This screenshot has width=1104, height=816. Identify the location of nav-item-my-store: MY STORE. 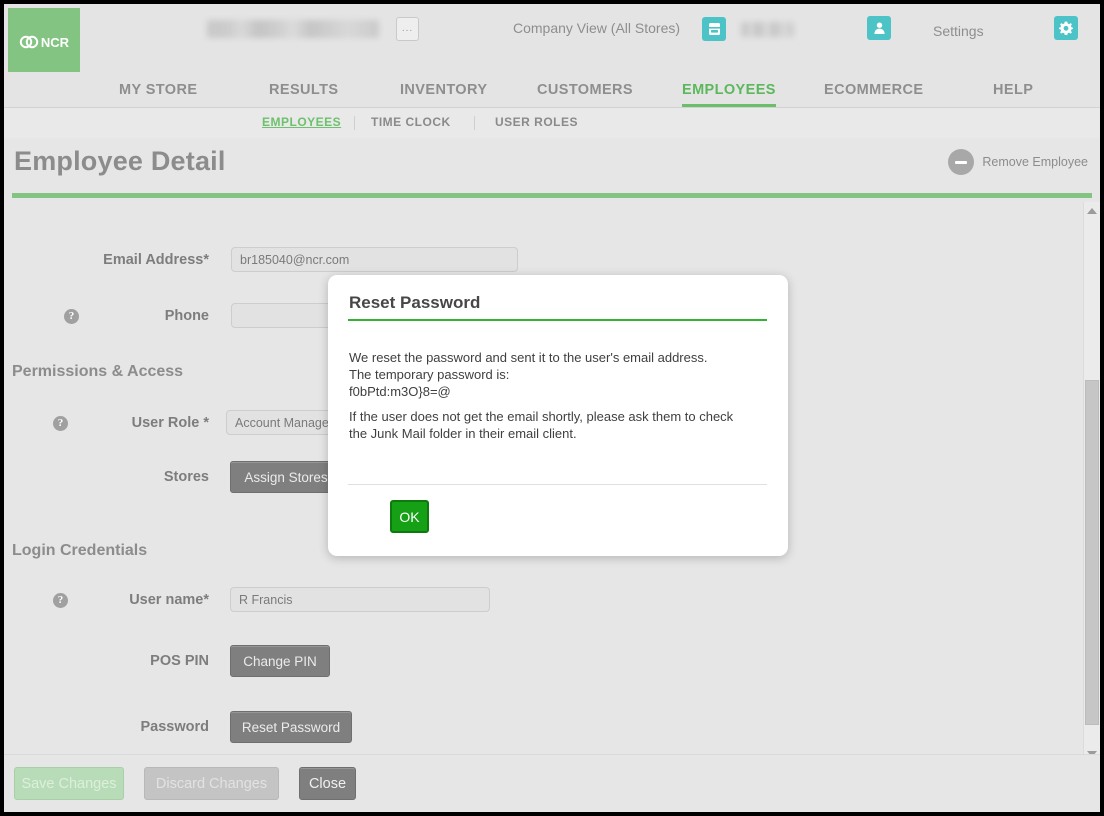
(158, 94).